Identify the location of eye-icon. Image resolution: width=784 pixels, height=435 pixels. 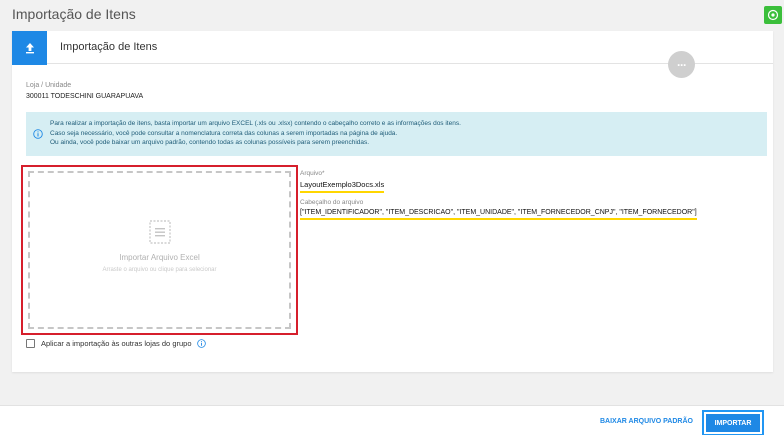
(773, 15).